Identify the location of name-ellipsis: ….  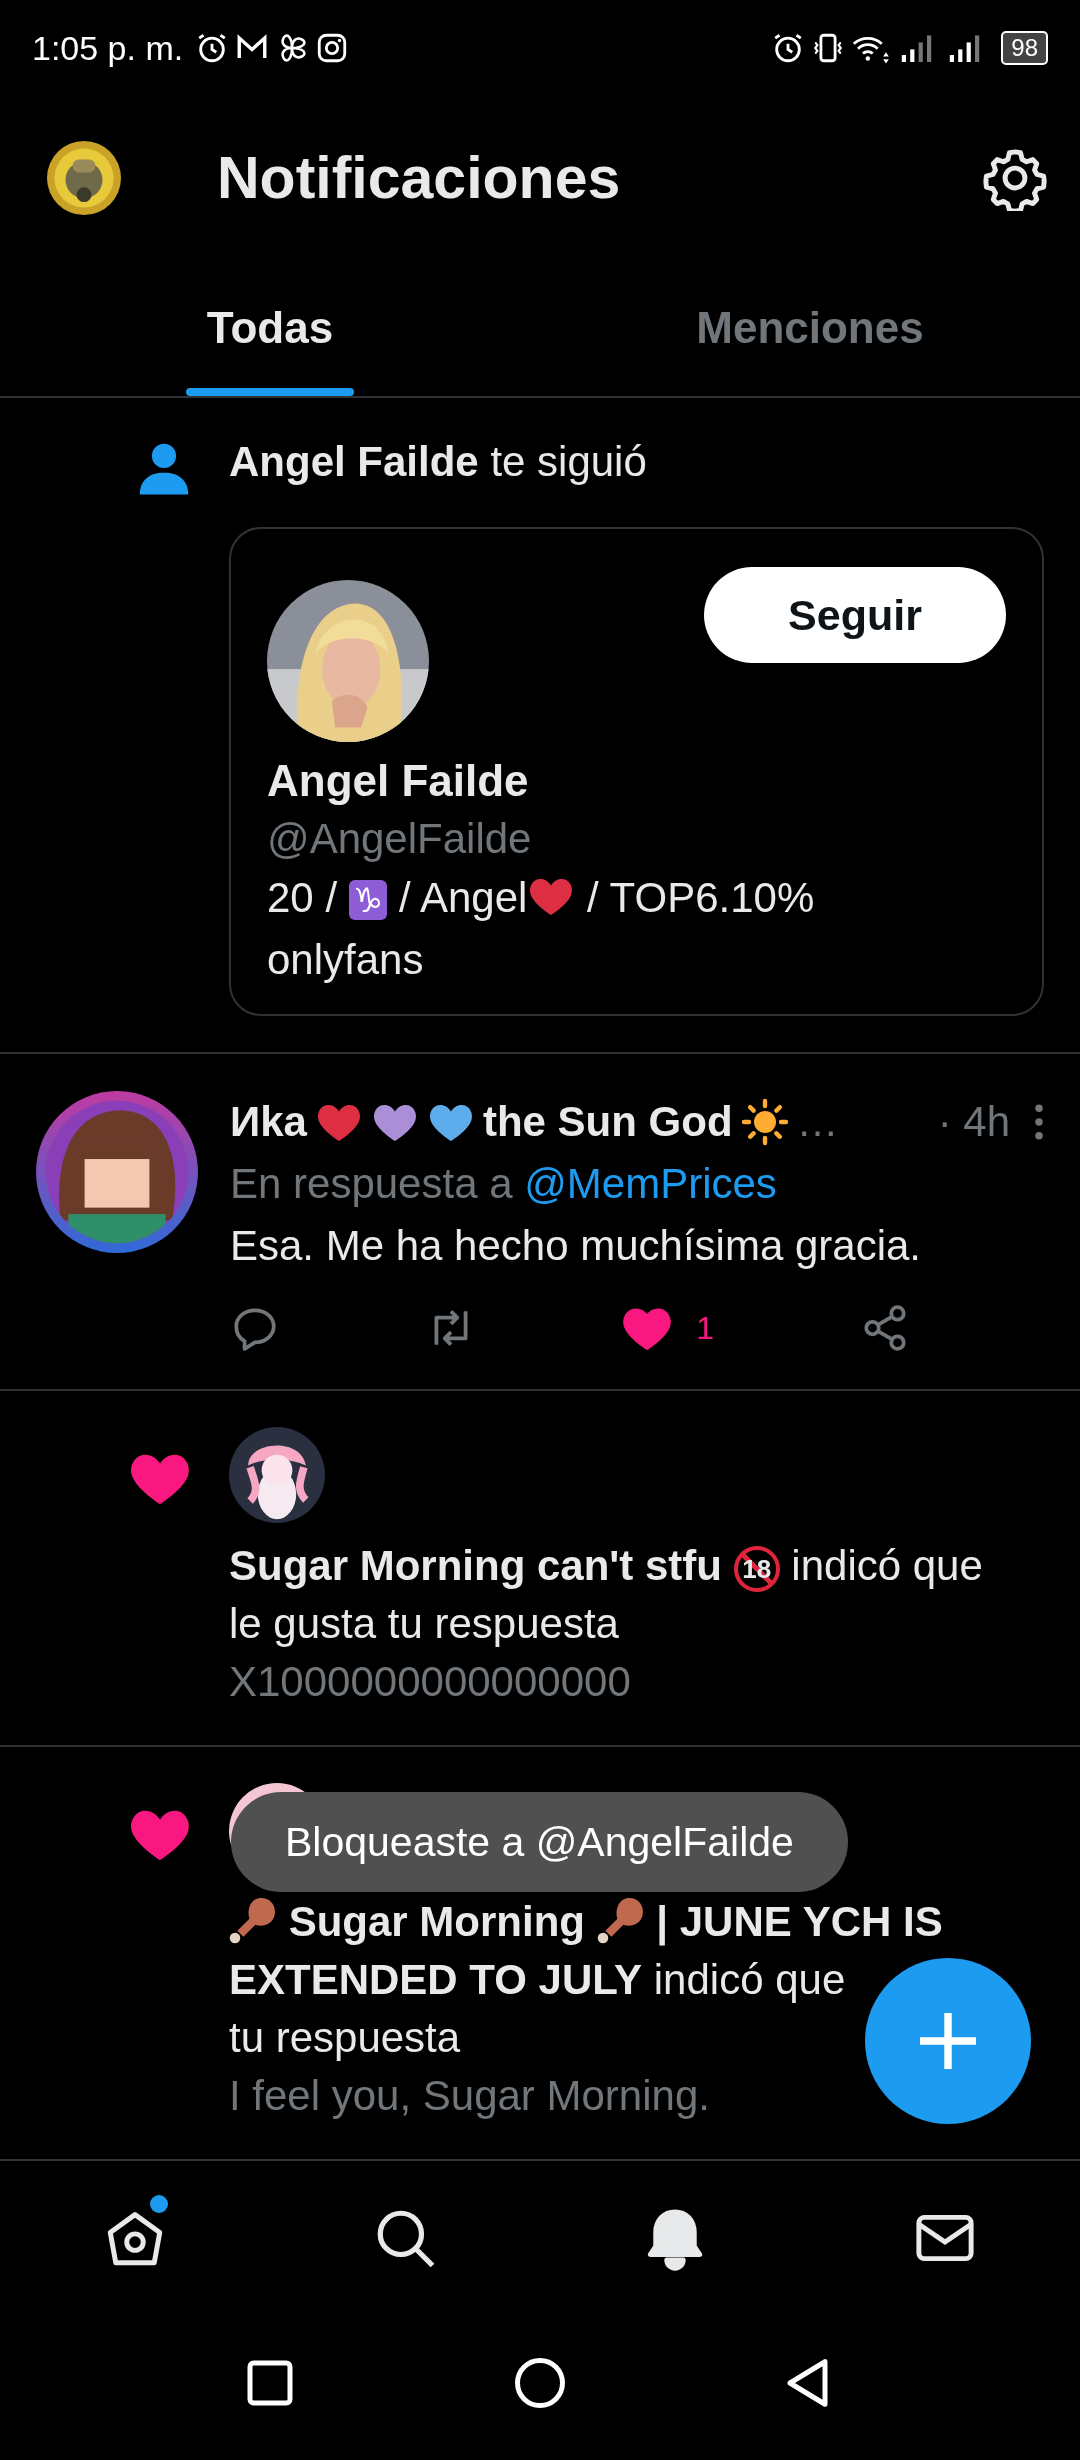
(817, 1122).